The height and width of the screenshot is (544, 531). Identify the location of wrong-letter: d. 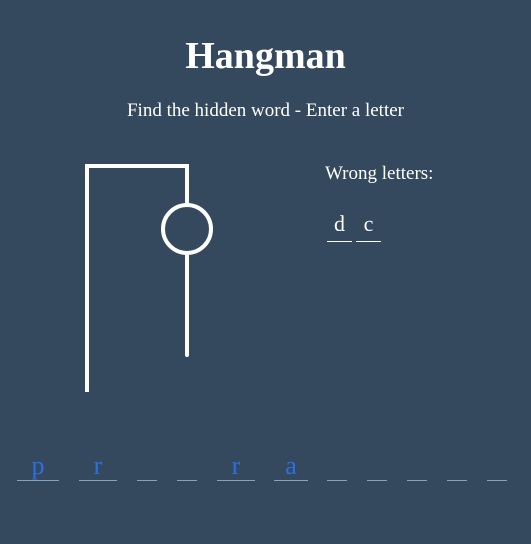
(339, 226).